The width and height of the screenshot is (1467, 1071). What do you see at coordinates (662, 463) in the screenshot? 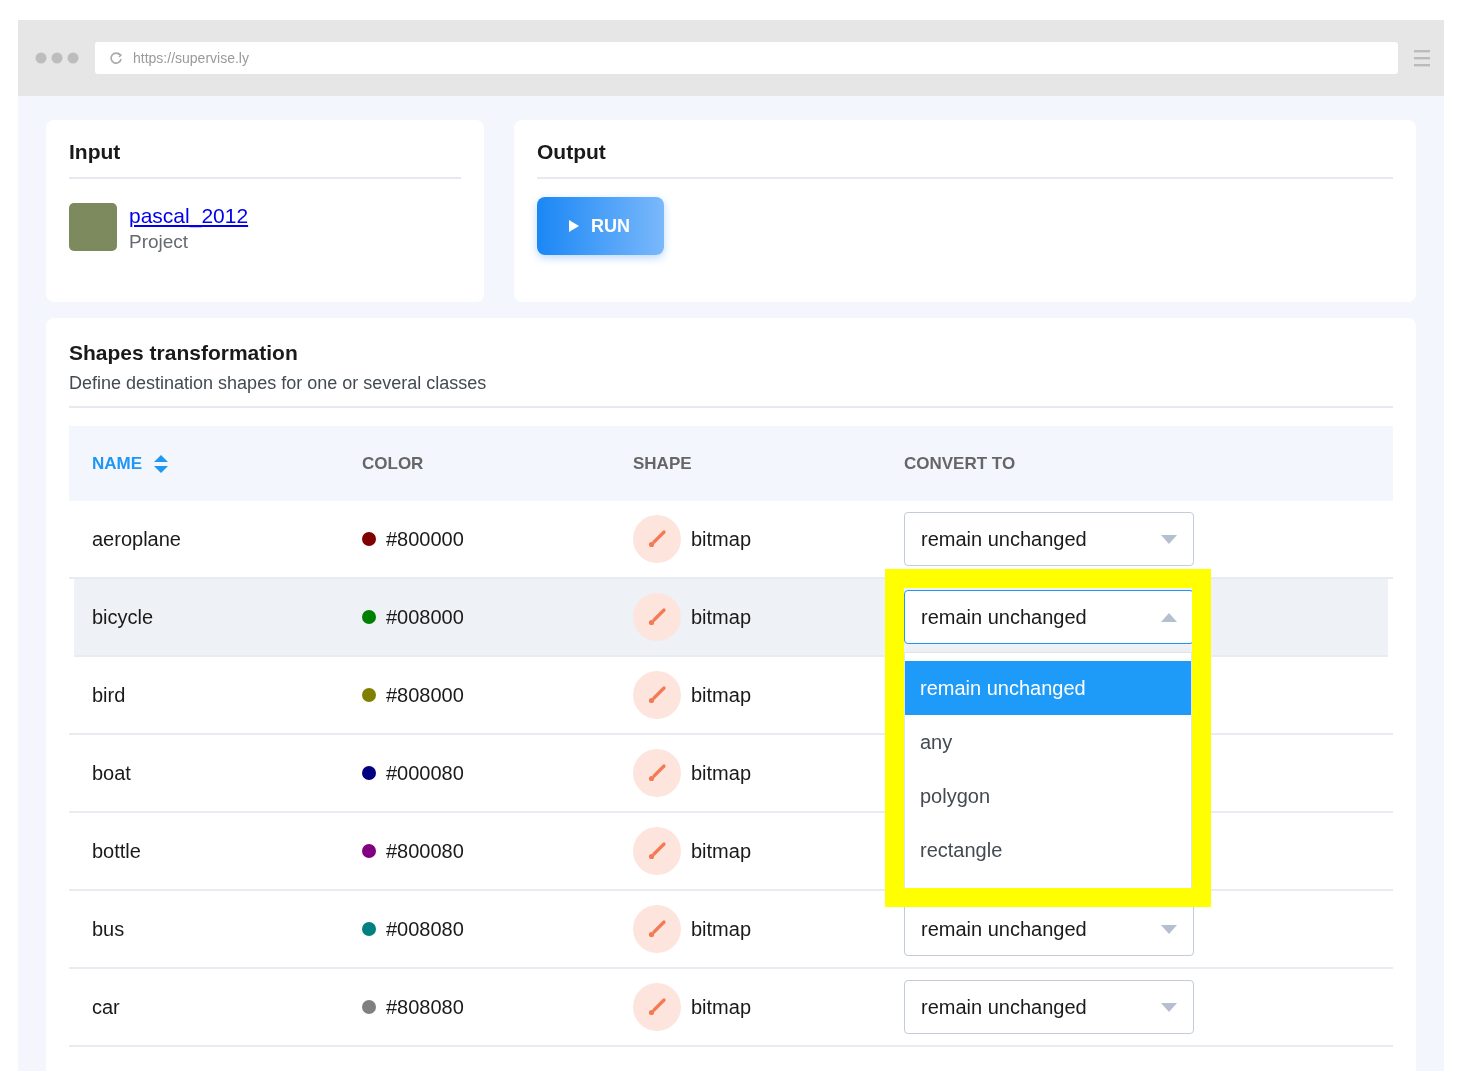
I see `column-header: SHAPE` at bounding box center [662, 463].